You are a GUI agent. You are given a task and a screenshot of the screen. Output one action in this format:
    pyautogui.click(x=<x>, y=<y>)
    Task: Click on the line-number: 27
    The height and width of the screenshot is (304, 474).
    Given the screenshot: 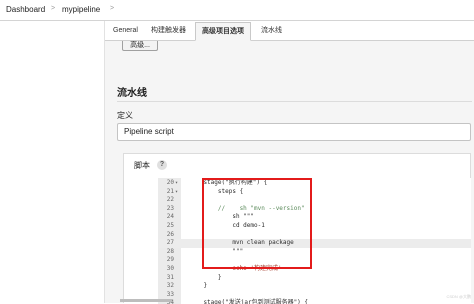 What is the action you would take?
    pyautogui.click(x=170, y=243)
    